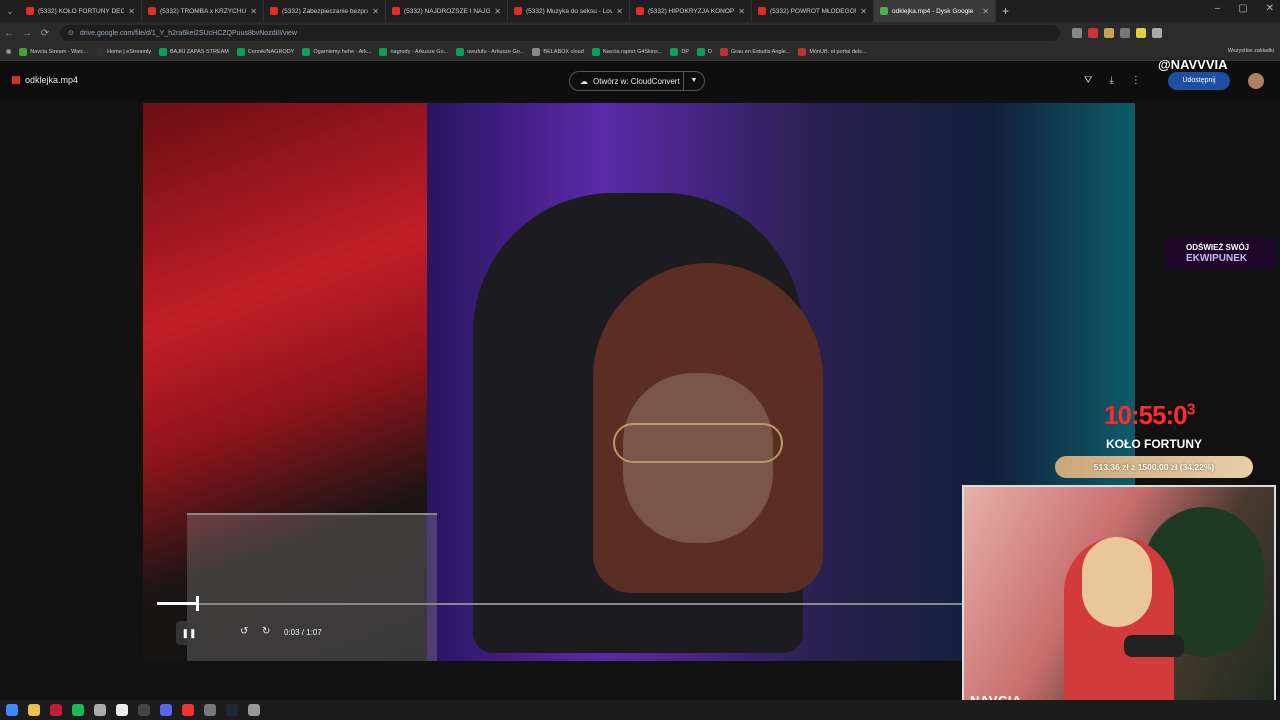 The width and height of the screenshot is (1280, 720). I want to click on chevron-down-icon: ▼, so click(693, 81).